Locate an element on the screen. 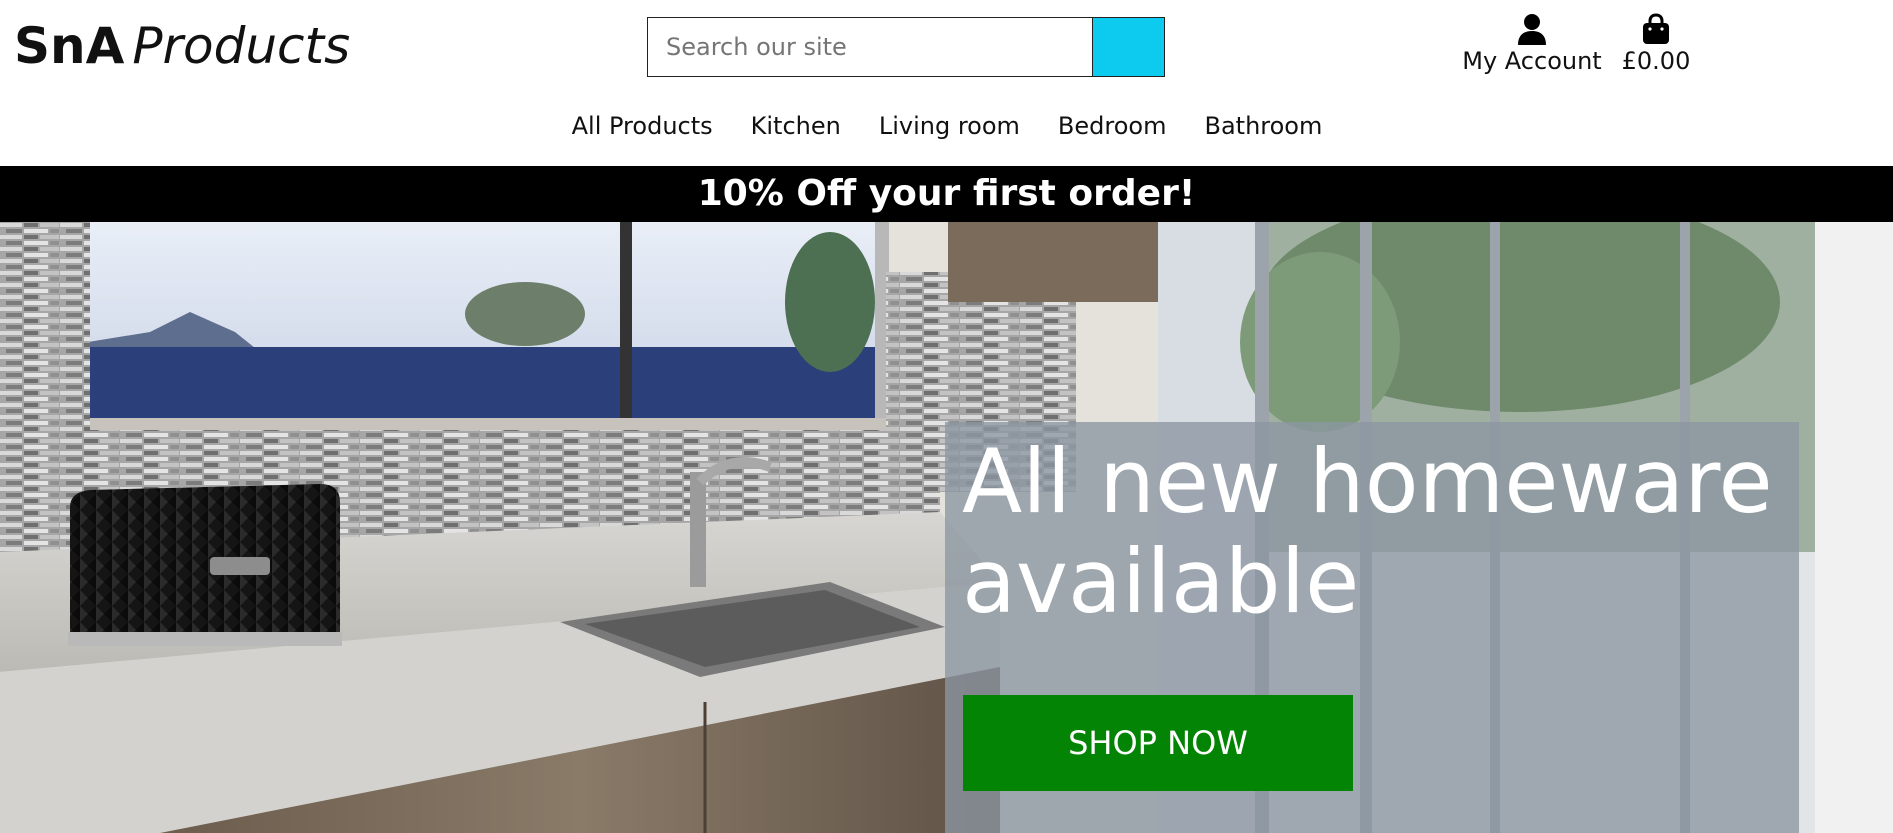 The width and height of the screenshot is (1893, 833). shopping-bag-icon is located at coordinates (1656, 28).